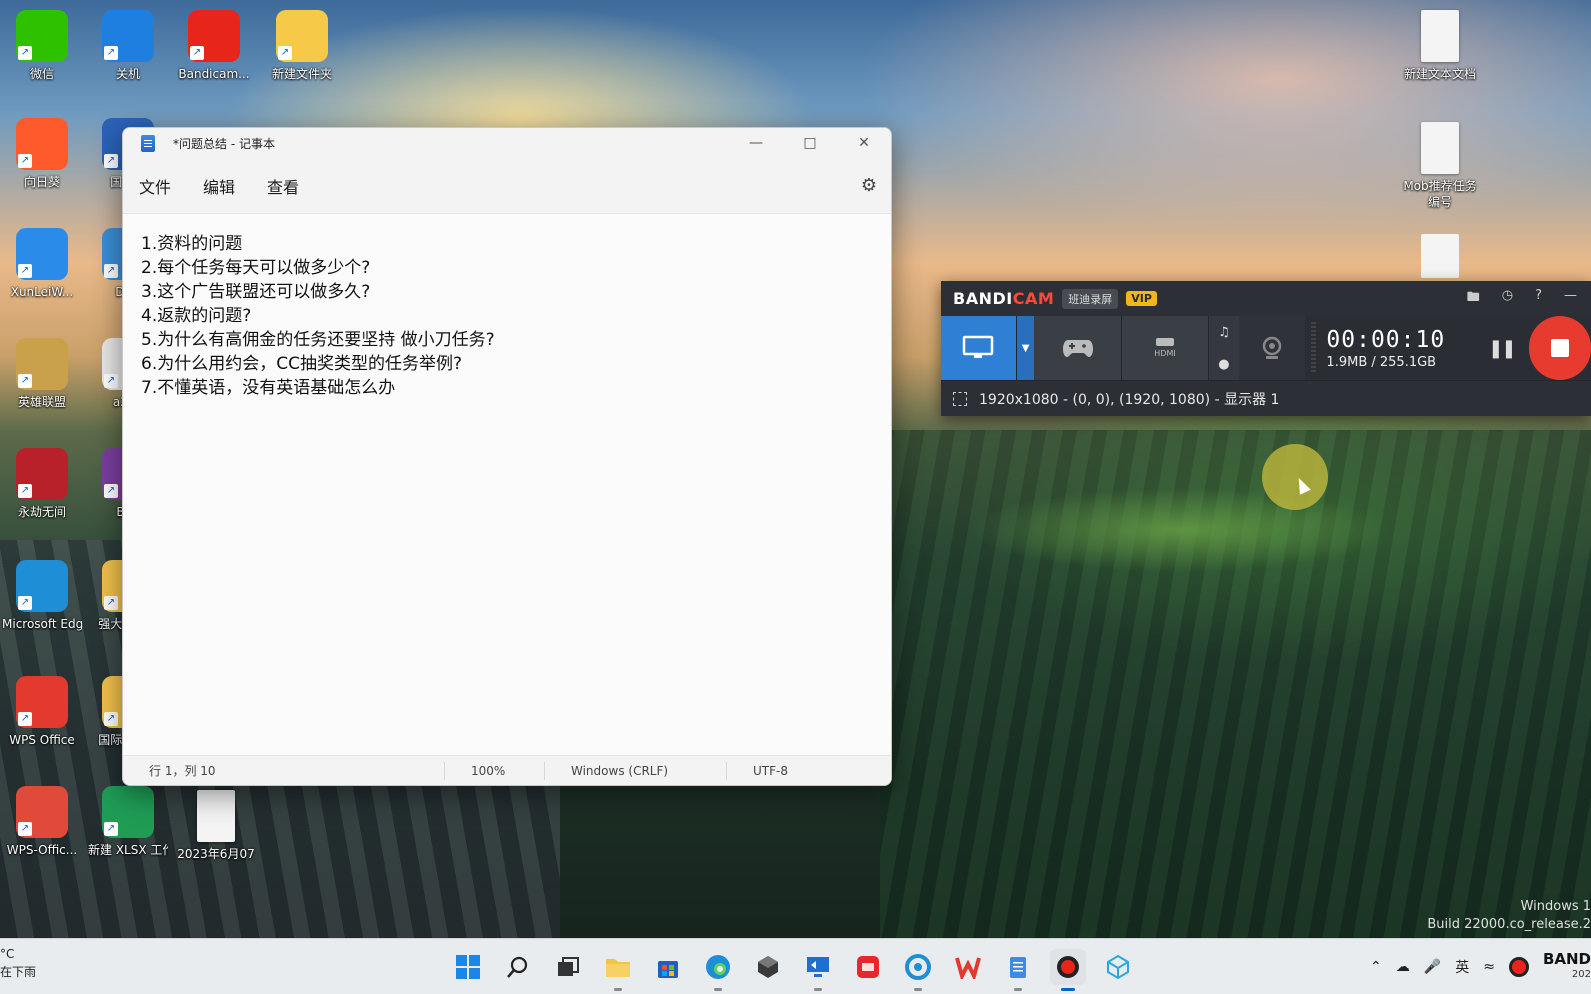 The width and height of the screenshot is (1591, 994). I want to click on region-text: 1920x1080 - (0, 0), (1920, 1080) - 显示器 1, so click(1129, 399).